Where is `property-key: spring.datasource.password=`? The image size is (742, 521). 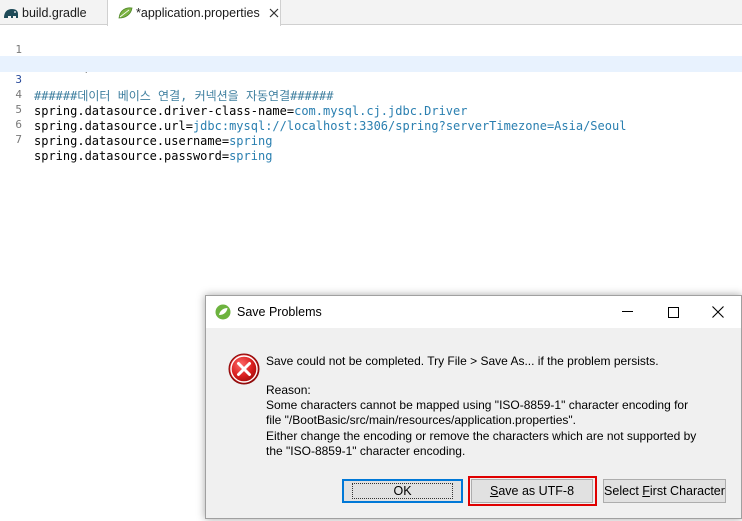 property-key: spring.datasource.password= is located at coordinates (132, 156).